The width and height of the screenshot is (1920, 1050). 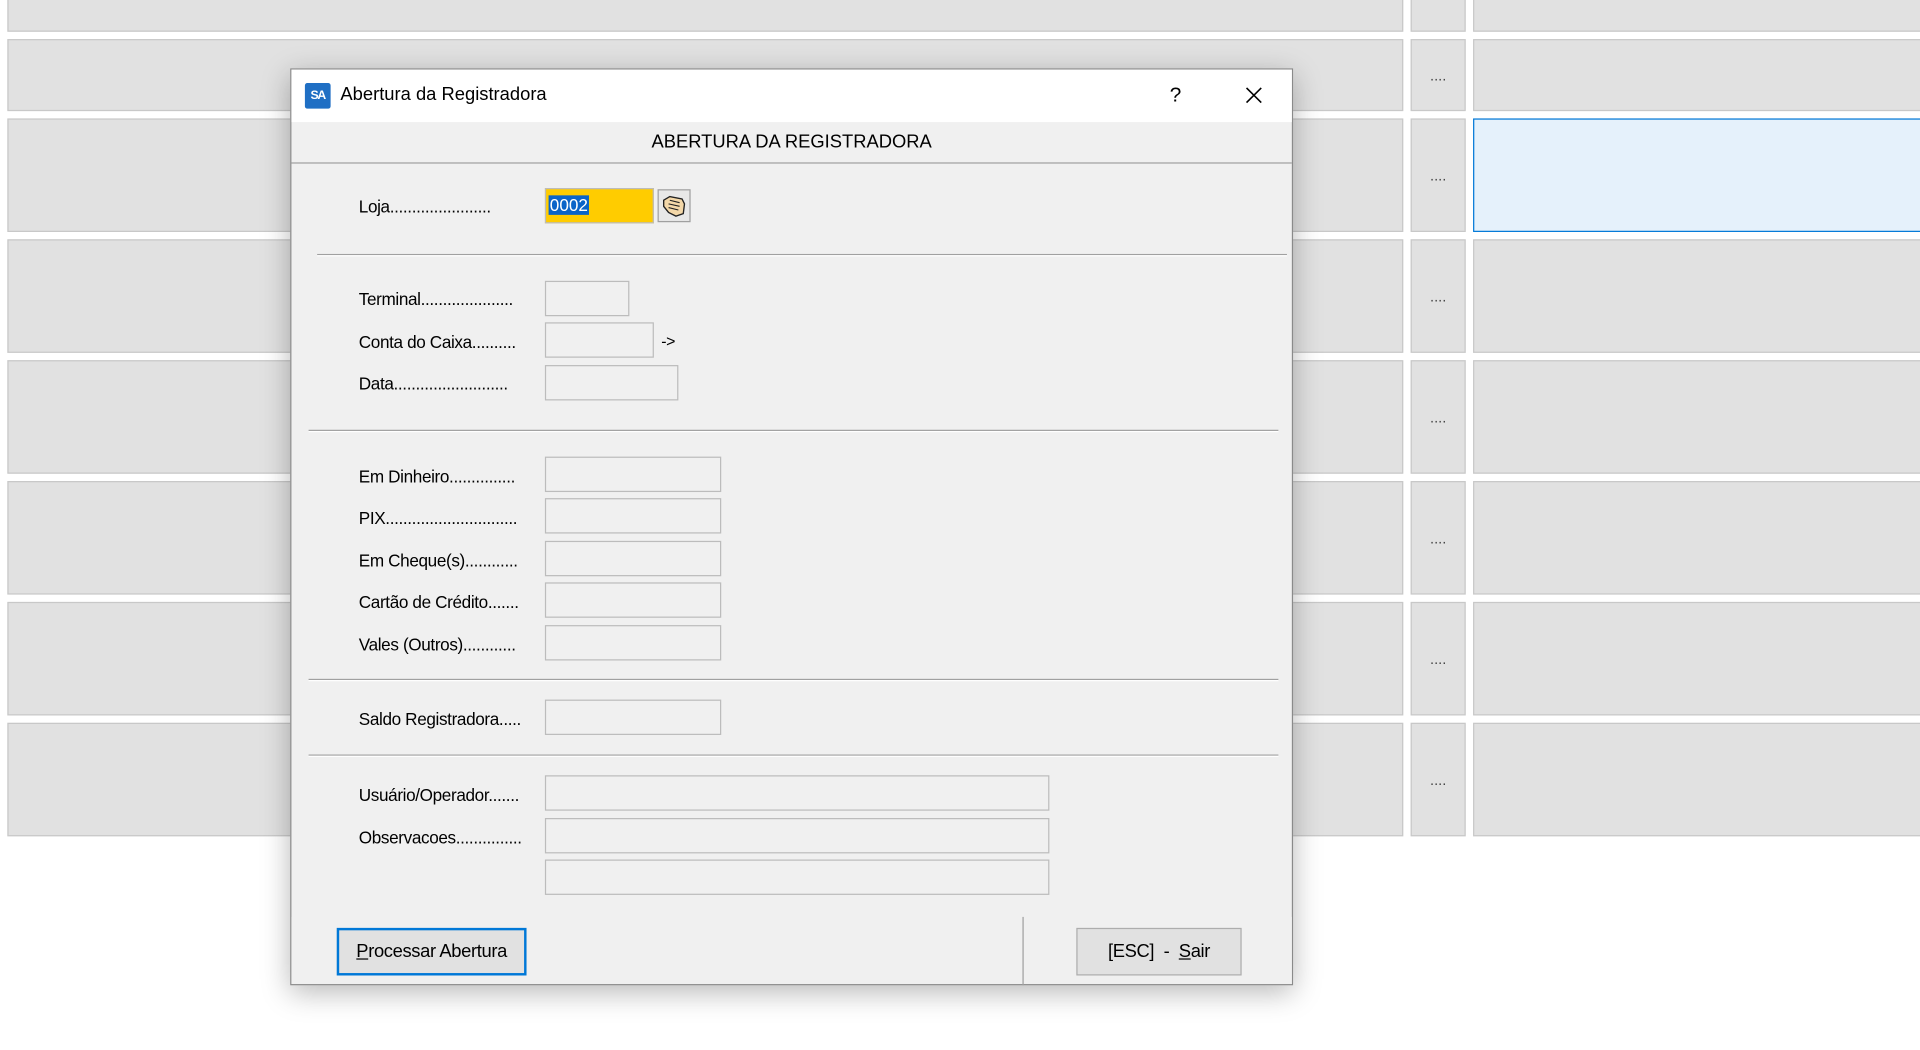 What do you see at coordinates (797, 793) in the screenshot?
I see `usuario-input` at bounding box center [797, 793].